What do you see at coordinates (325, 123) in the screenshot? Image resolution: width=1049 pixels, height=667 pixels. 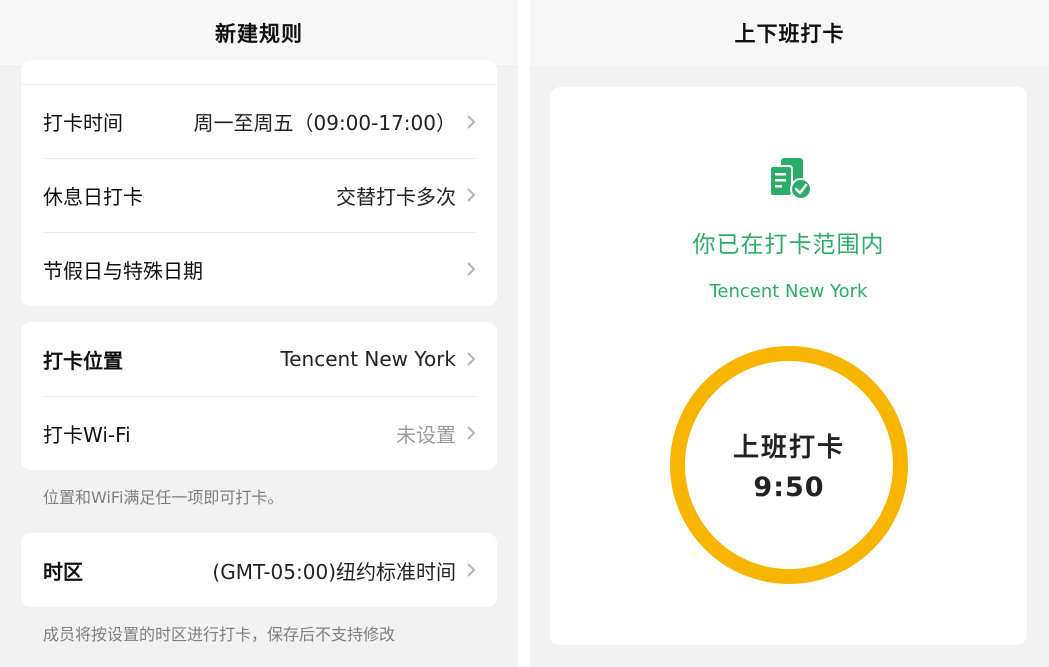 I see `row-value: 周一至周五（09:00-17:00）` at bounding box center [325, 123].